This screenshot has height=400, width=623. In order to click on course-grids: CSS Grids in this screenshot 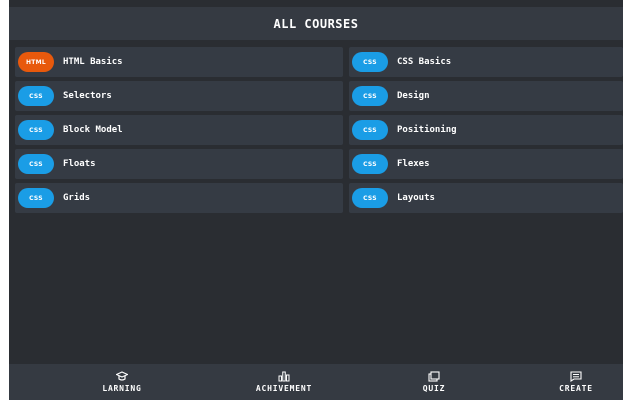, I will do `click(179, 198)`.